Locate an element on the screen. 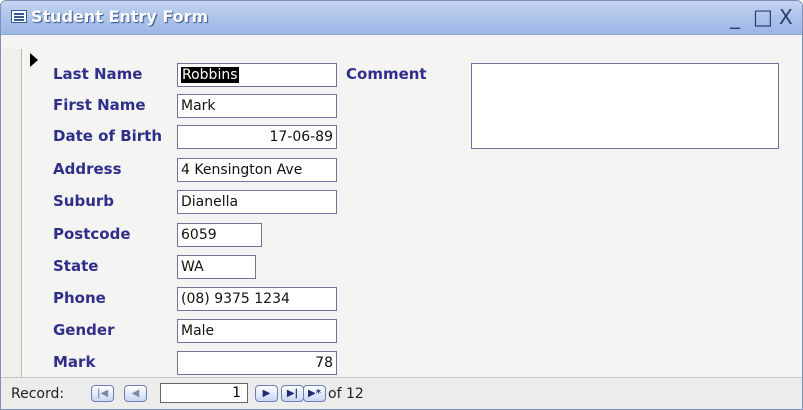 This screenshot has height=410, width=803. previous-record-icon: ◀ is located at coordinates (135, 393).